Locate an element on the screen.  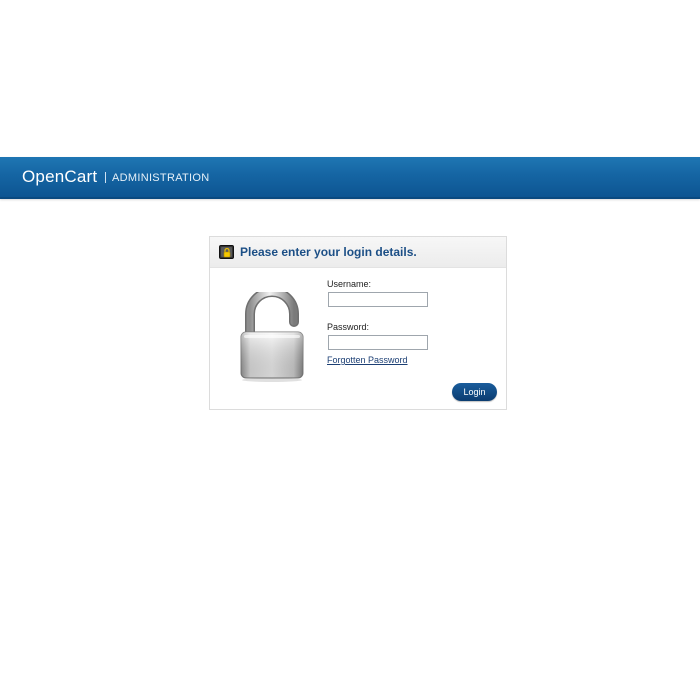
lock-key-icon is located at coordinates (226, 252).